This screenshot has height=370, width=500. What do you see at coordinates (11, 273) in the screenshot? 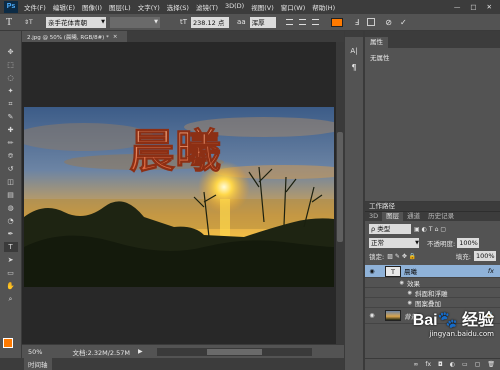
I see `shape-tool-icon: ▭` at bounding box center [11, 273].